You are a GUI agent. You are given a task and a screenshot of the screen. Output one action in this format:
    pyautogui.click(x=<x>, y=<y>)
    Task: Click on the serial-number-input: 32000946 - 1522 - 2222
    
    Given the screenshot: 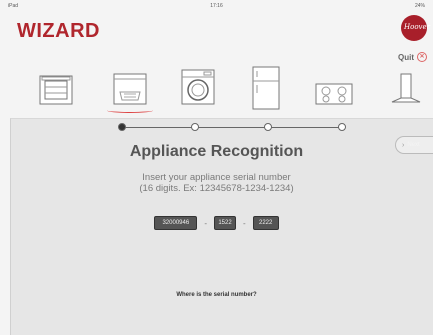 What is the action you would take?
    pyautogui.click(x=216, y=223)
    